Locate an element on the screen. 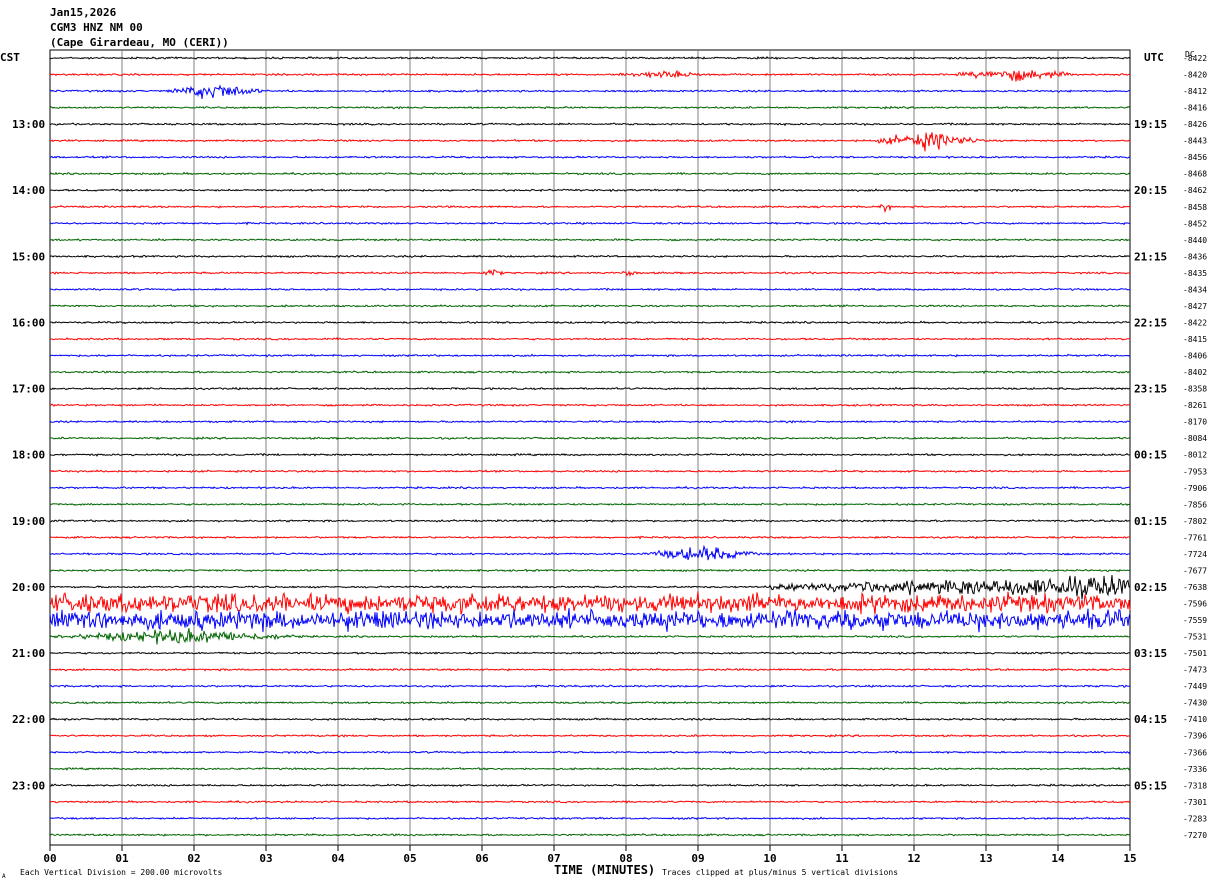  x-tick-label: 06 is located at coordinates (482, 858).